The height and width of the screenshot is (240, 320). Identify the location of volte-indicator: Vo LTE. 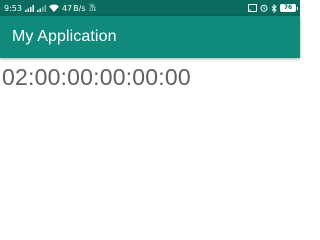
(93, 8).